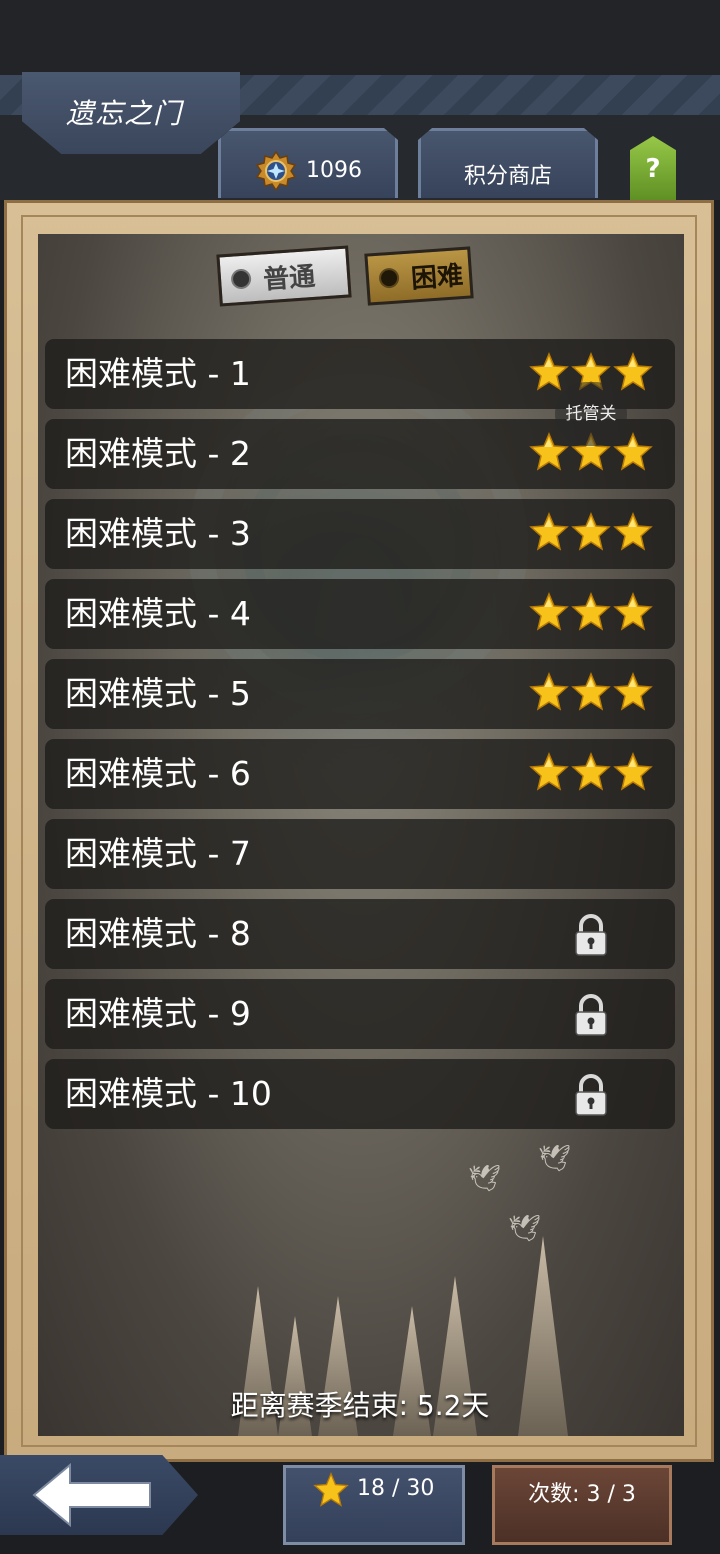 The height and width of the screenshot is (1554, 720). Describe the element at coordinates (508, 174) in the screenshot. I see `points-shop-label: 积分商店` at that location.